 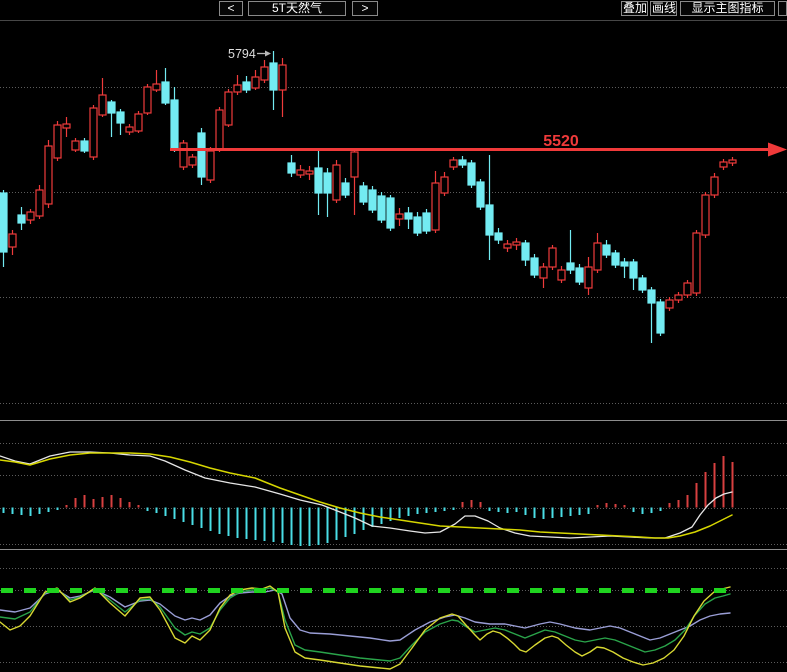 I want to click on peak-annotation-5794: 5794, so click(x=249, y=54).